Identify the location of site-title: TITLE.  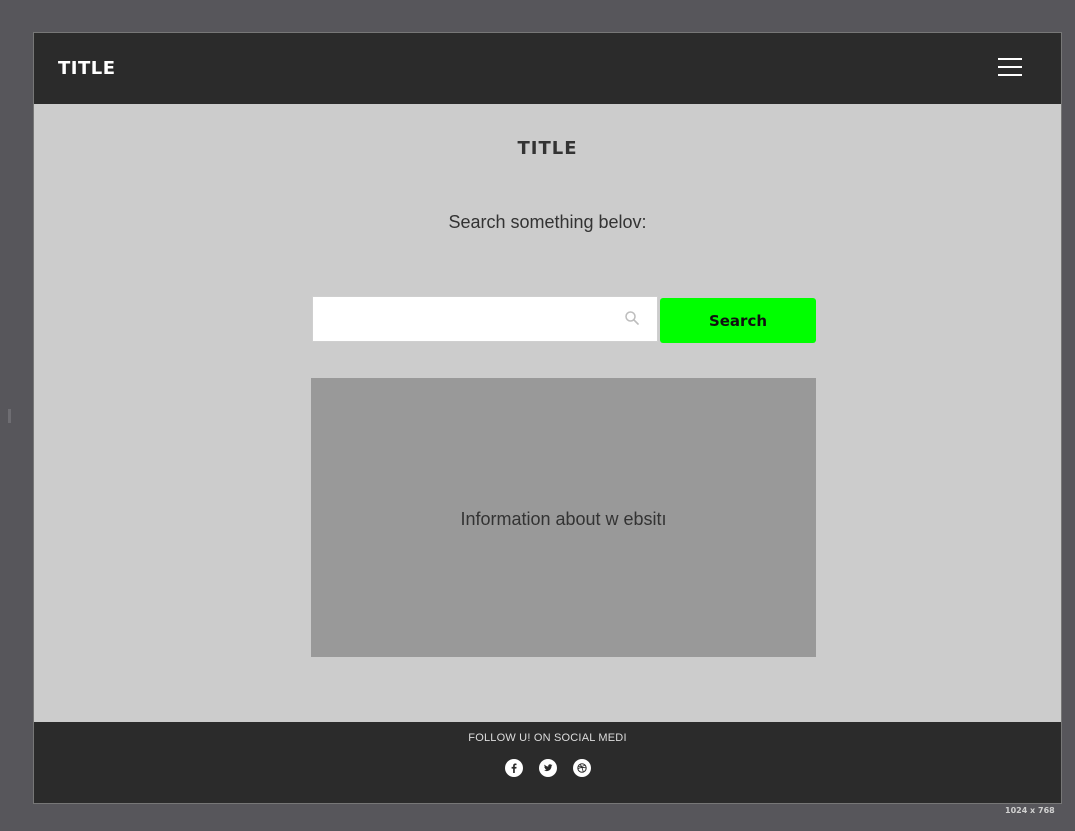
(87, 68).